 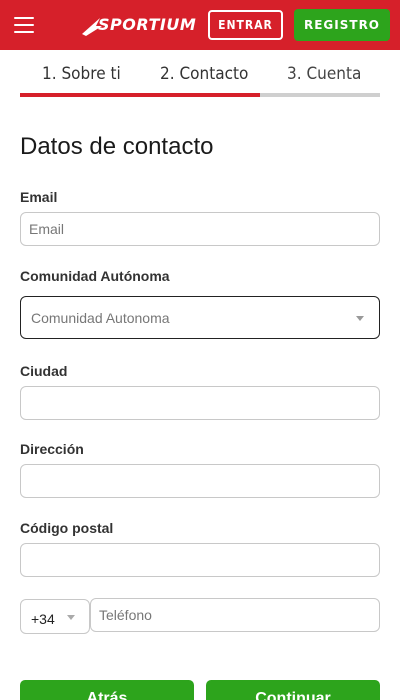 I want to click on step-contact: 2. Contacto, so click(x=204, y=74).